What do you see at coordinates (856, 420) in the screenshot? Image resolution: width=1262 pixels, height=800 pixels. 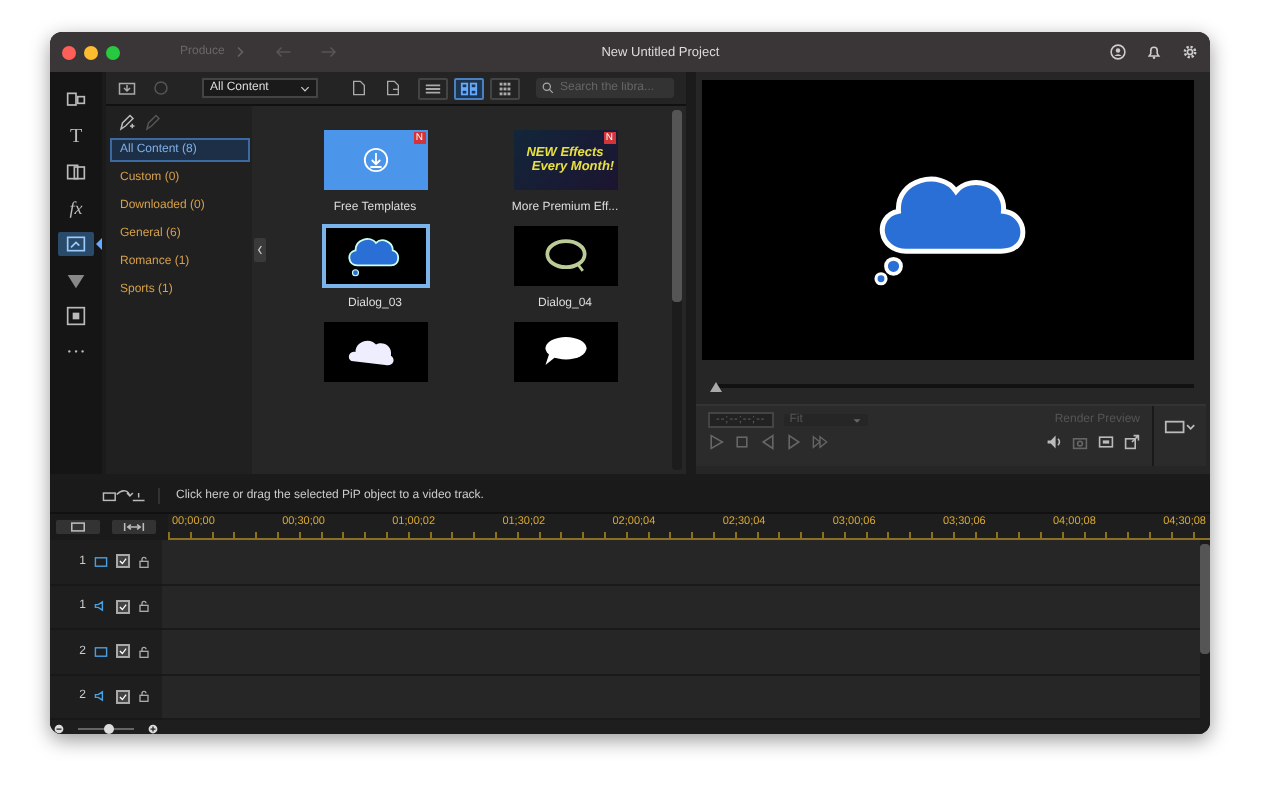 I see `caret-down-icon` at bounding box center [856, 420].